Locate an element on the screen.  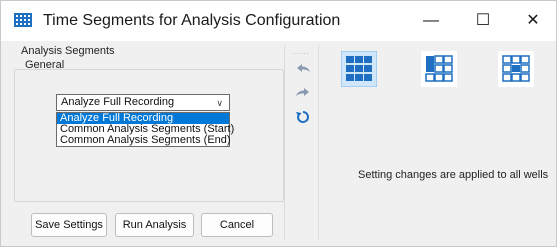
app-grid-icon is located at coordinates (23, 20).